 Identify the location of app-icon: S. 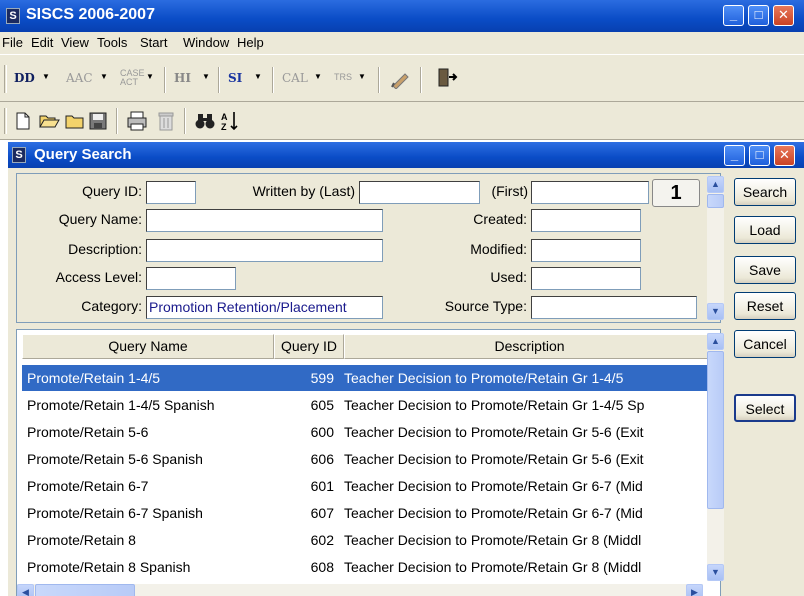
(13, 16).